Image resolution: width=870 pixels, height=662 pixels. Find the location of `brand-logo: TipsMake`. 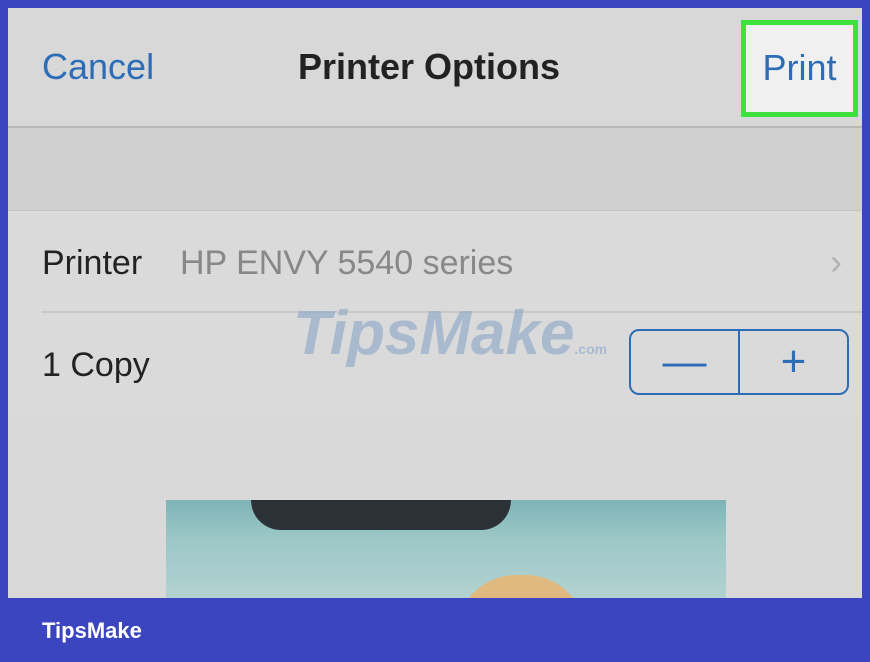

brand-logo: TipsMake is located at coordinates (92, 630).